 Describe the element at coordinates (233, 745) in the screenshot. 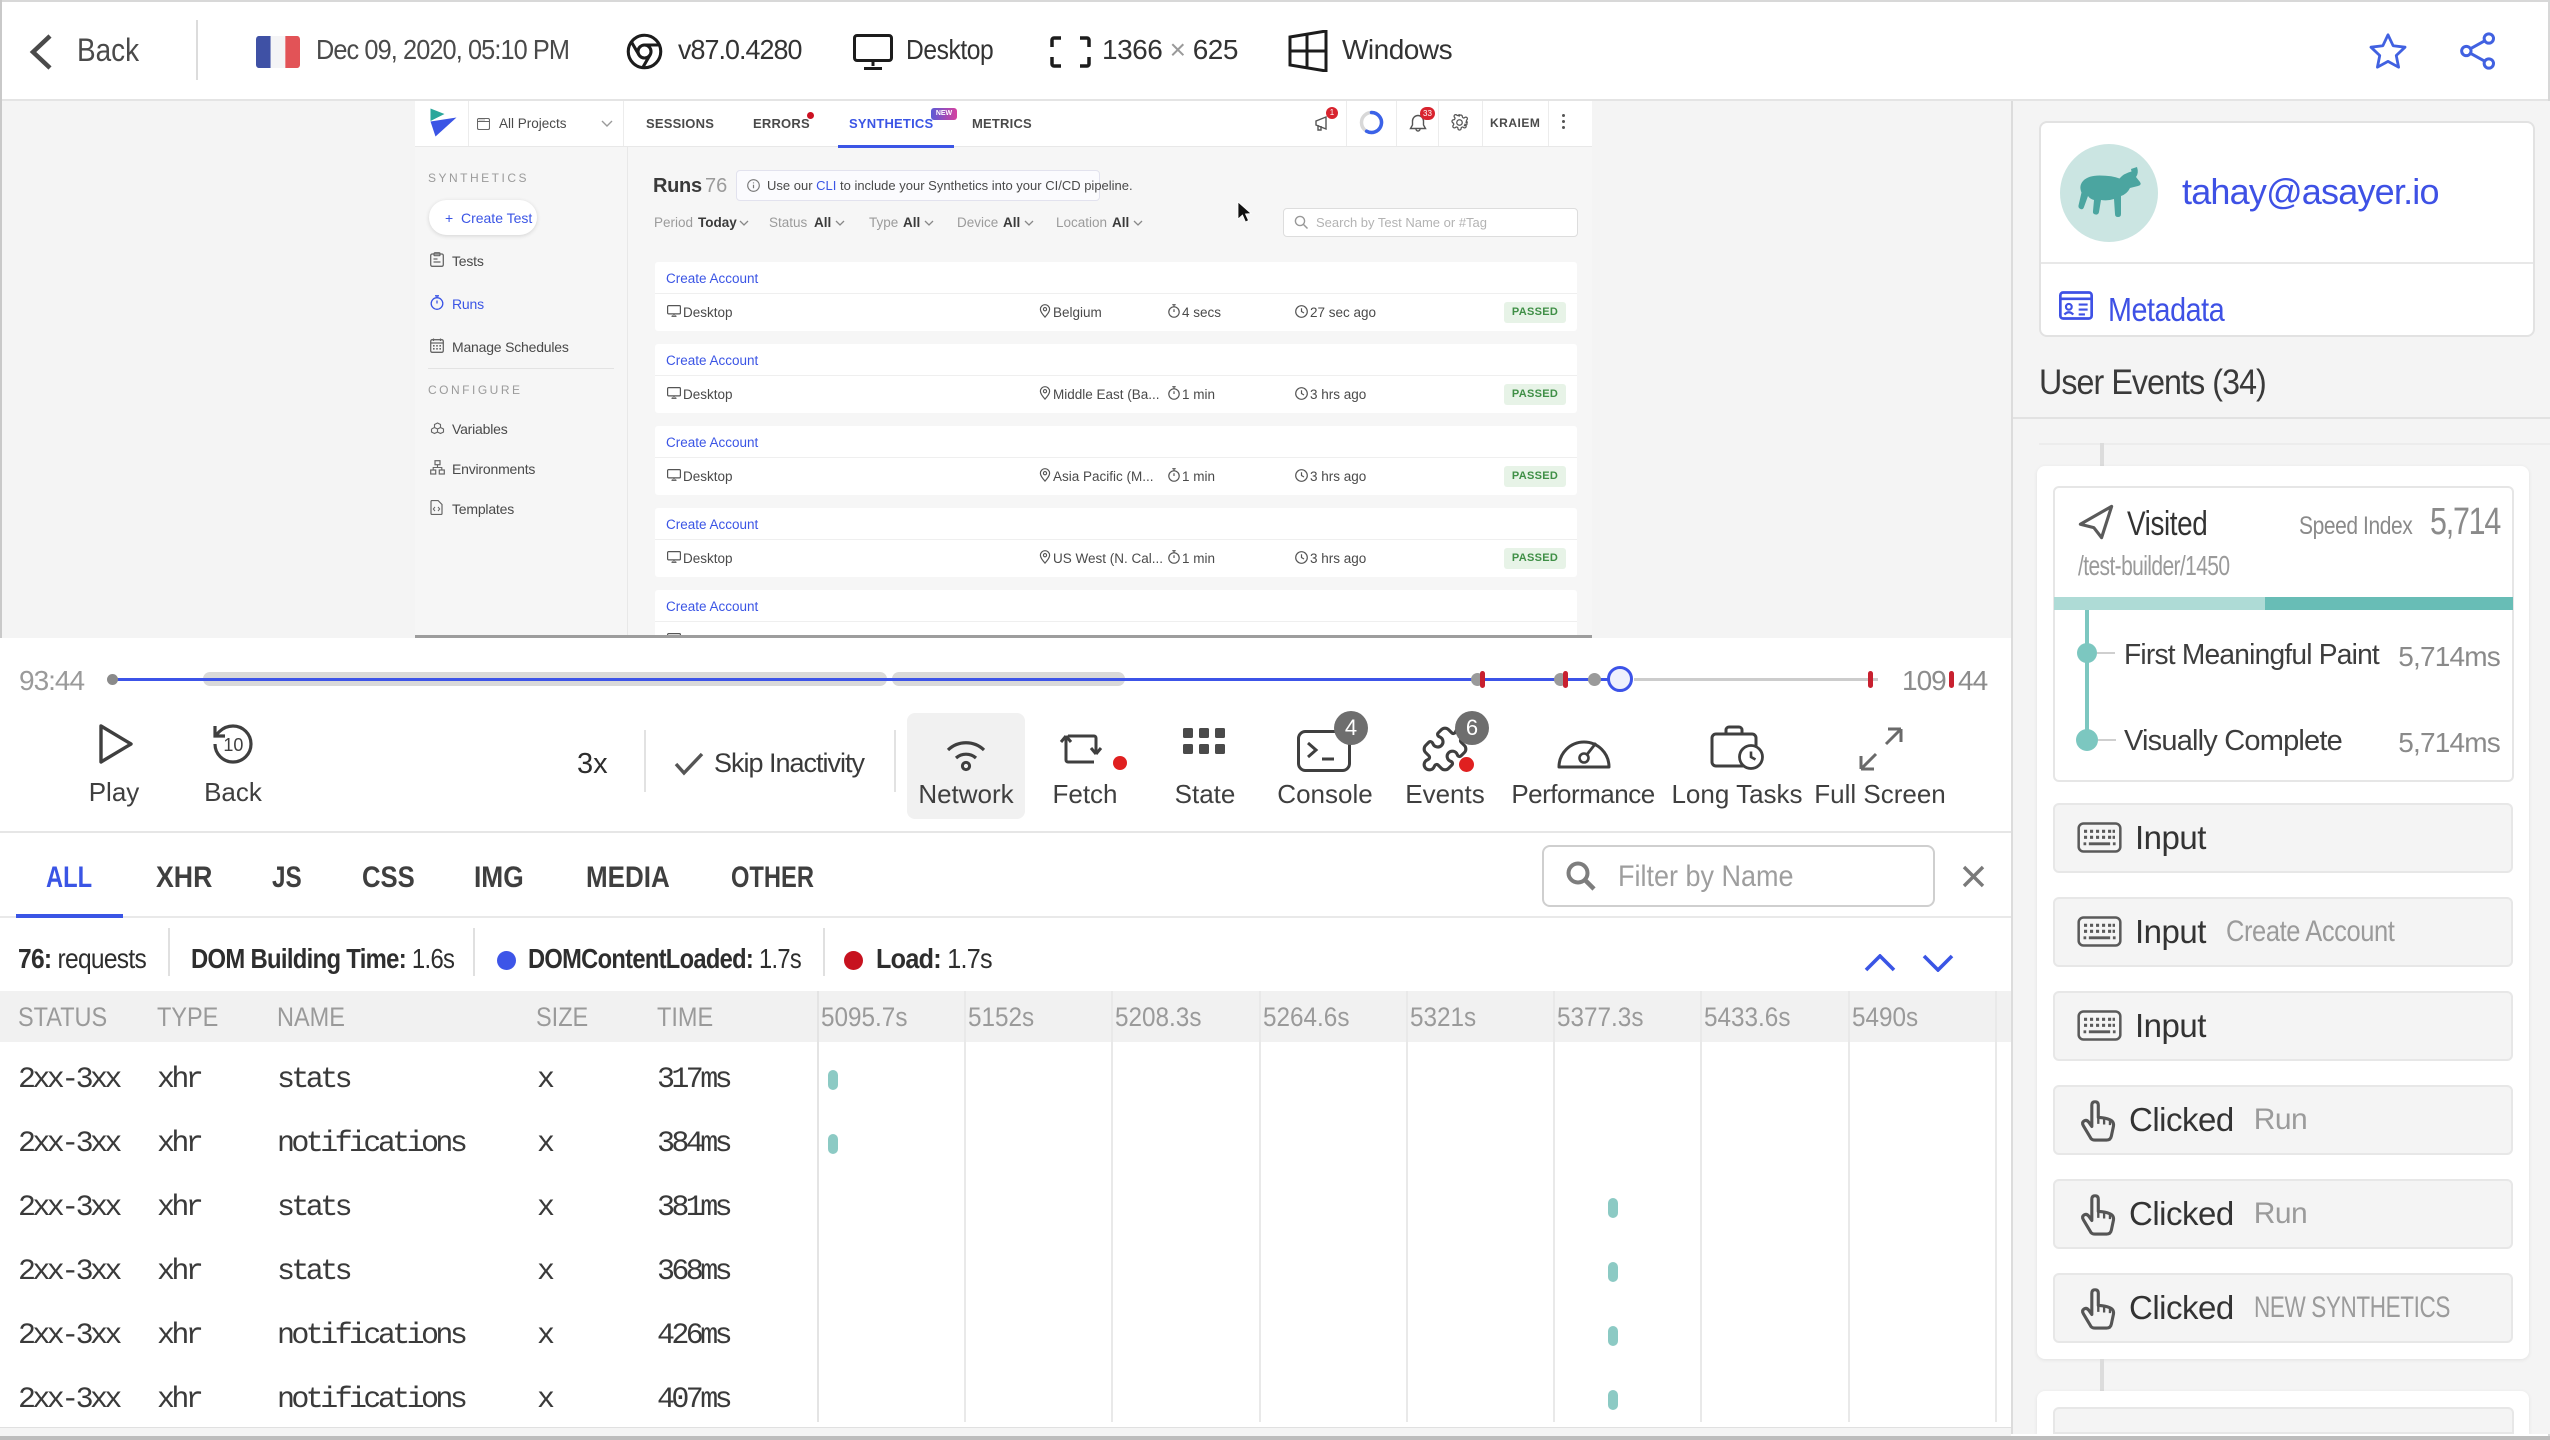

I see `svg-text: 10` at that location.